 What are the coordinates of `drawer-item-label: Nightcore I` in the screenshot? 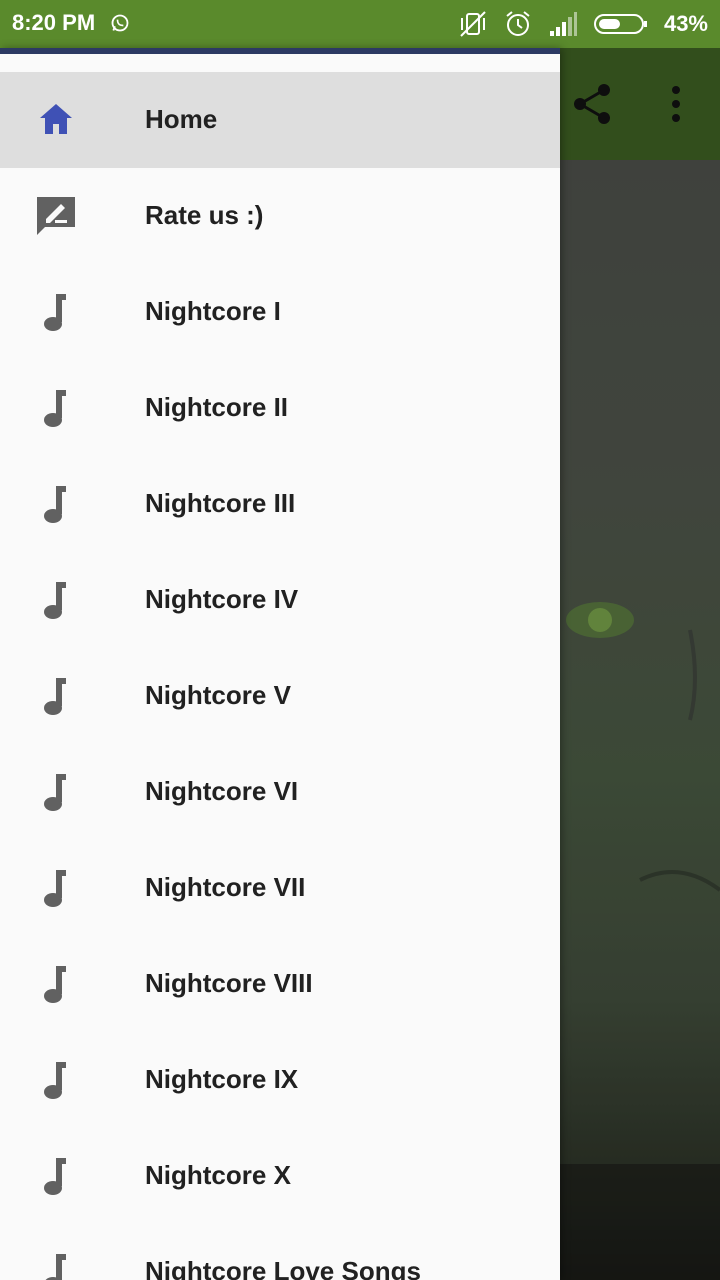 It's located at (213, 311).